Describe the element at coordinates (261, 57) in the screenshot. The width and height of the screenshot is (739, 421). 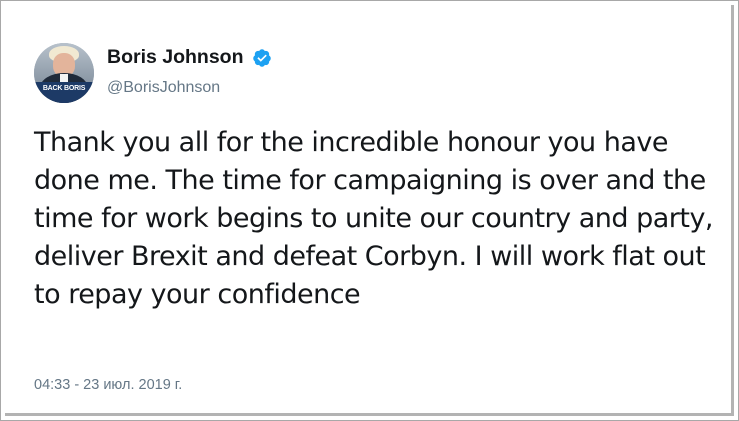
I see `verified-icon` at that location.